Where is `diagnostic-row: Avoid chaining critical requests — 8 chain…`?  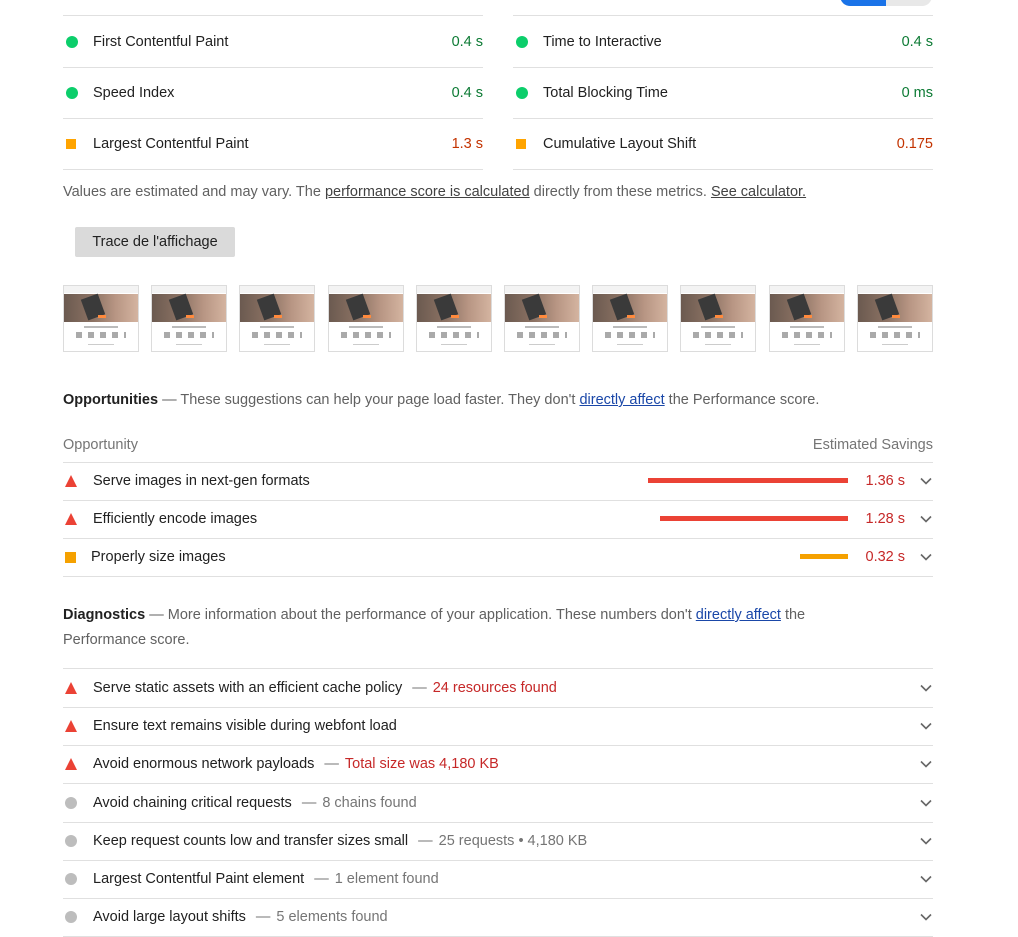 diagnostic-row: Avoid chaining critical requests — 8 chain… is located at coordinates (498, 803).